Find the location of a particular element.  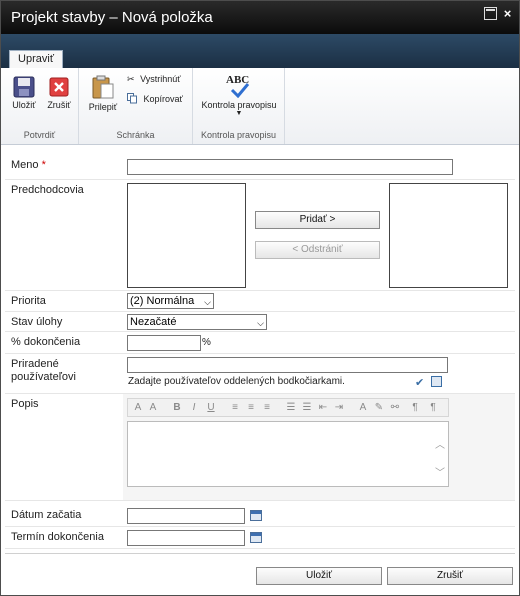

rte-toolbar: A A B I U ≡ ≡ ≡ ☰ ☰ ⇤ ⇥ A ✎ ⚯ ¶ ¶ is located at coordinates (288, 407).